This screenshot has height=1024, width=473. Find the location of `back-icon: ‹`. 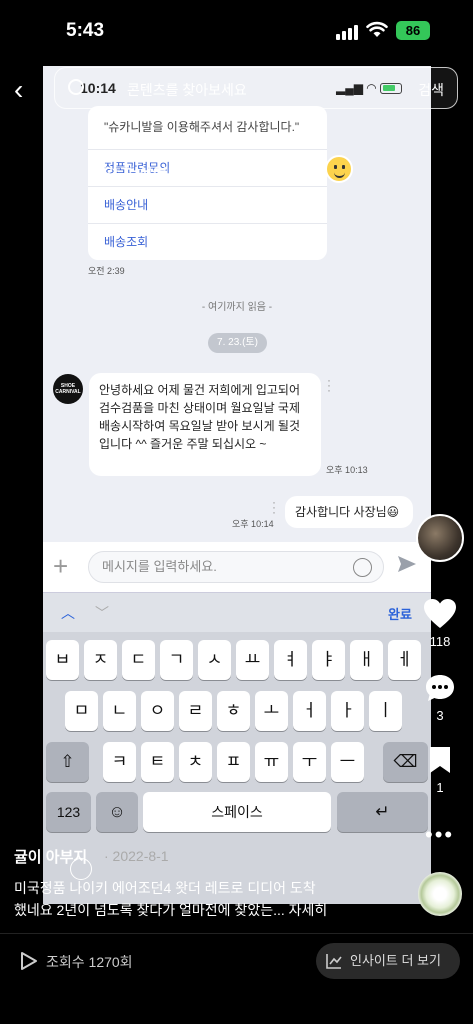

back-icon: ‹ is located at coordinates (18, 90).